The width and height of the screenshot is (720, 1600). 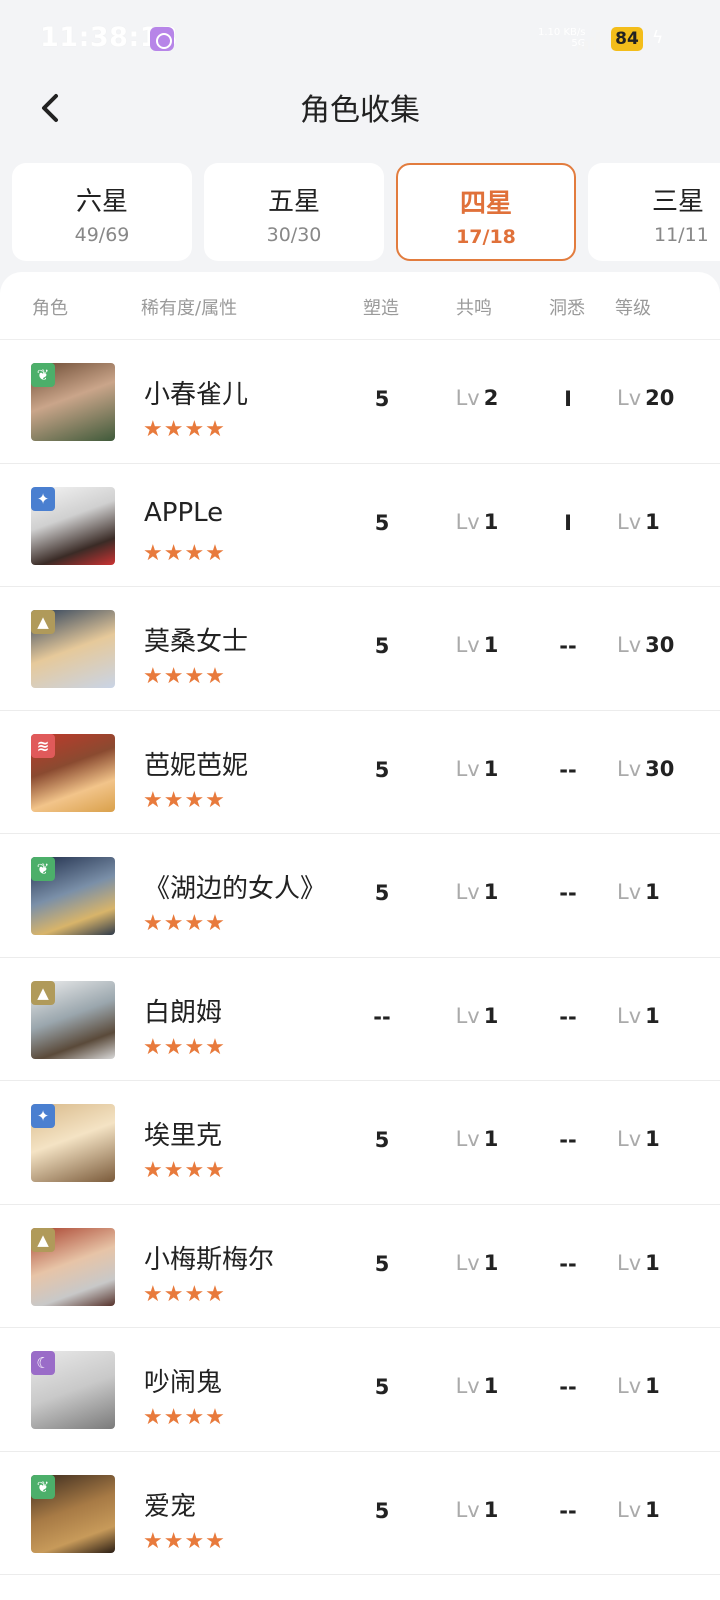 I want to click on character-name: 小春雀儿, so click(x=196, y=395).